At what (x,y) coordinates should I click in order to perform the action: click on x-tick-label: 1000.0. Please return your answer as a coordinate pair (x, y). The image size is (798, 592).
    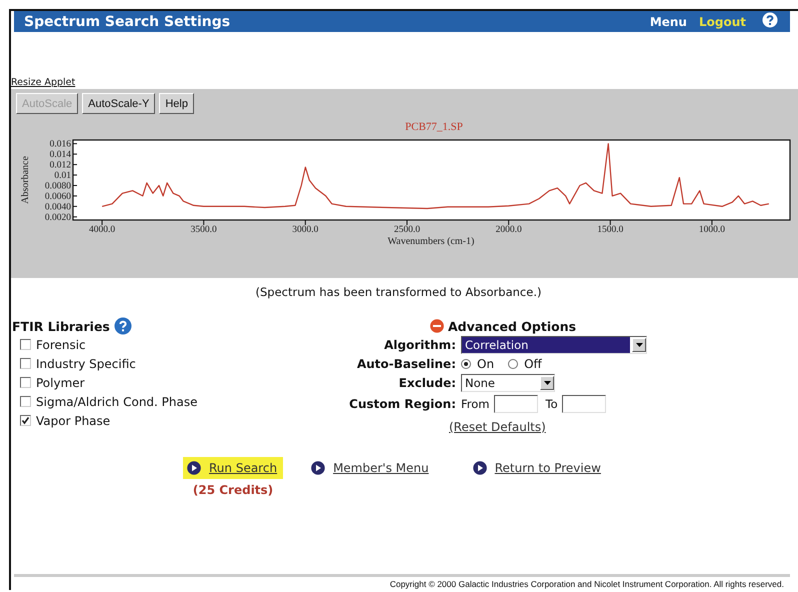
    Looking at the image, I should click on (711, 230).